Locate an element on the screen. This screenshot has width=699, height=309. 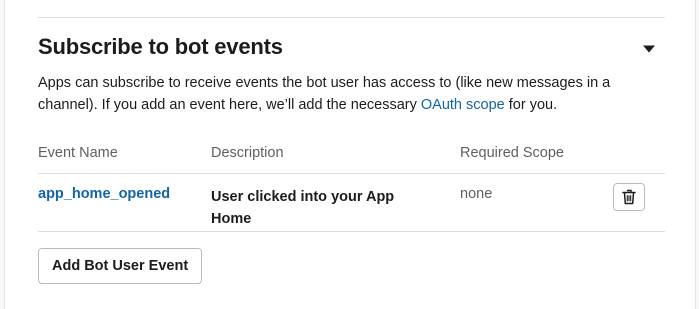
table-header-divider is located at coordinates (351, 173).